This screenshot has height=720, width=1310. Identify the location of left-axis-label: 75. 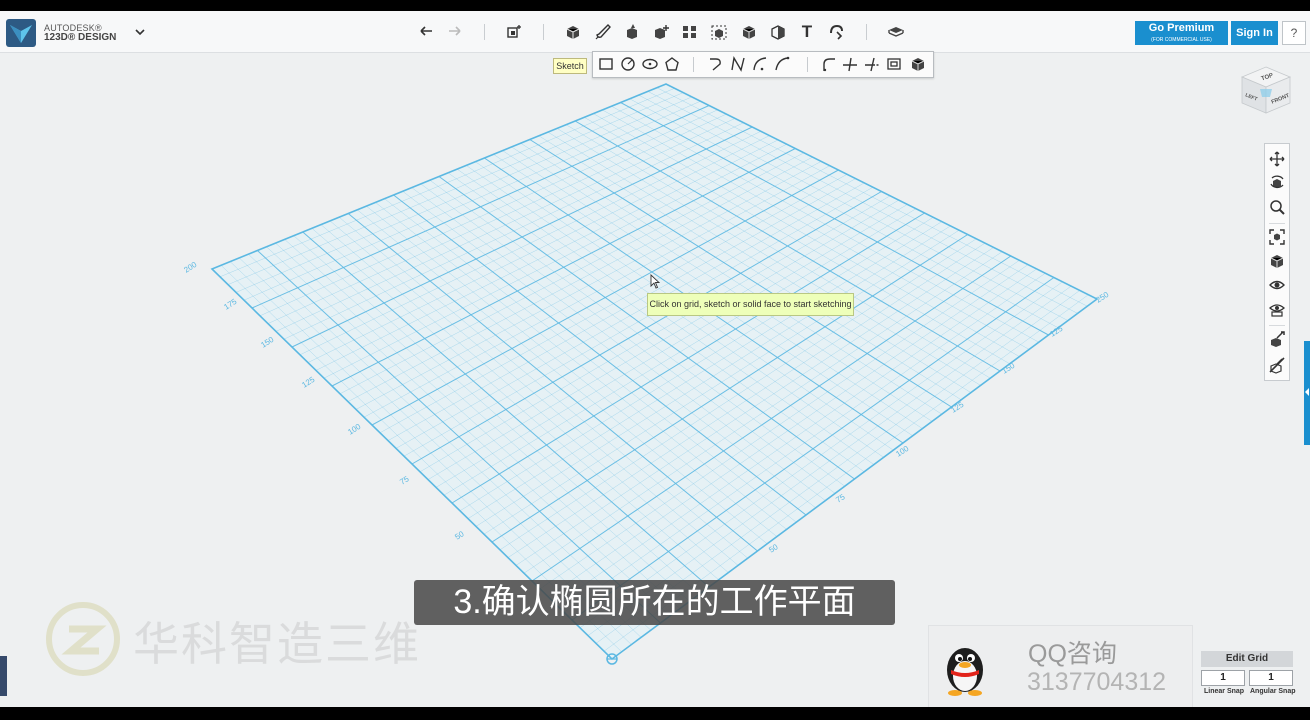
(404, 480).